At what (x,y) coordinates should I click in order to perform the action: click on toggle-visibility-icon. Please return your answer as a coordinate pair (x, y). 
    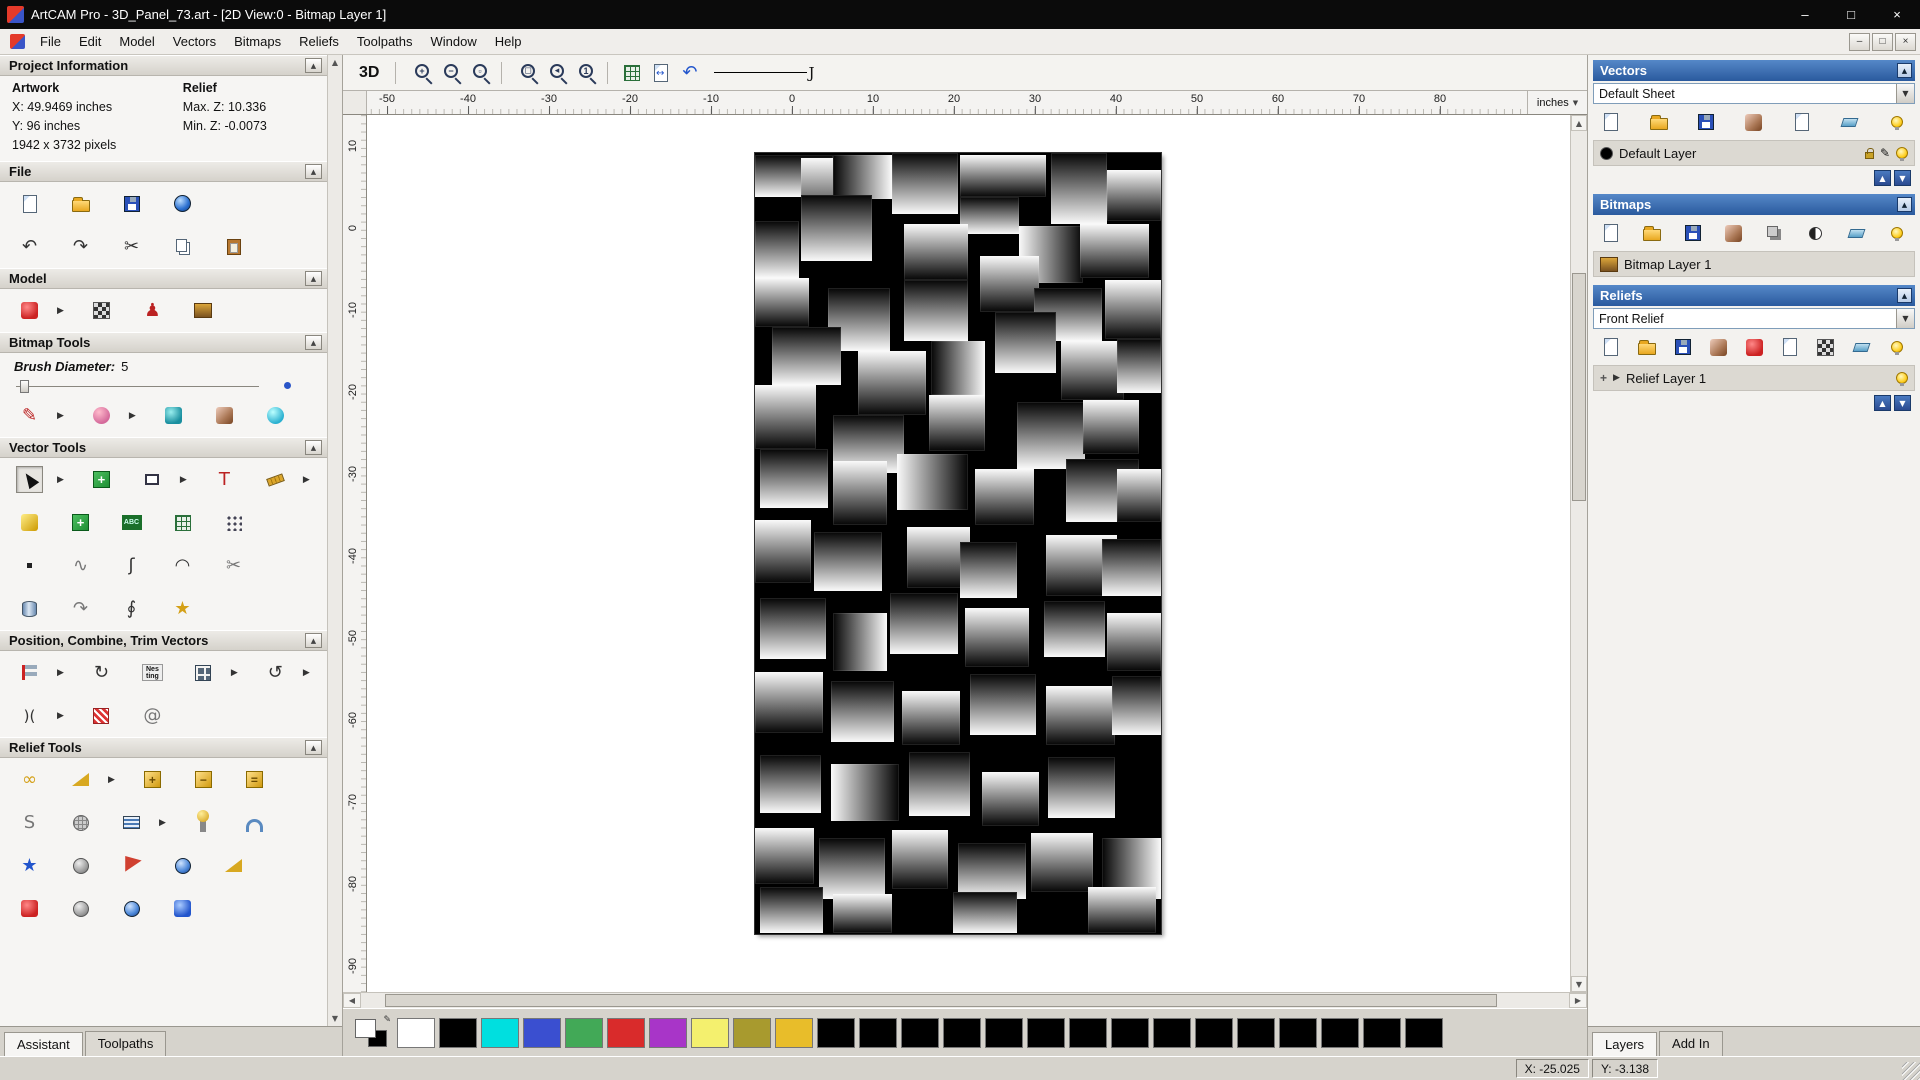
    Looking at the image, I should click on (1897, 122).